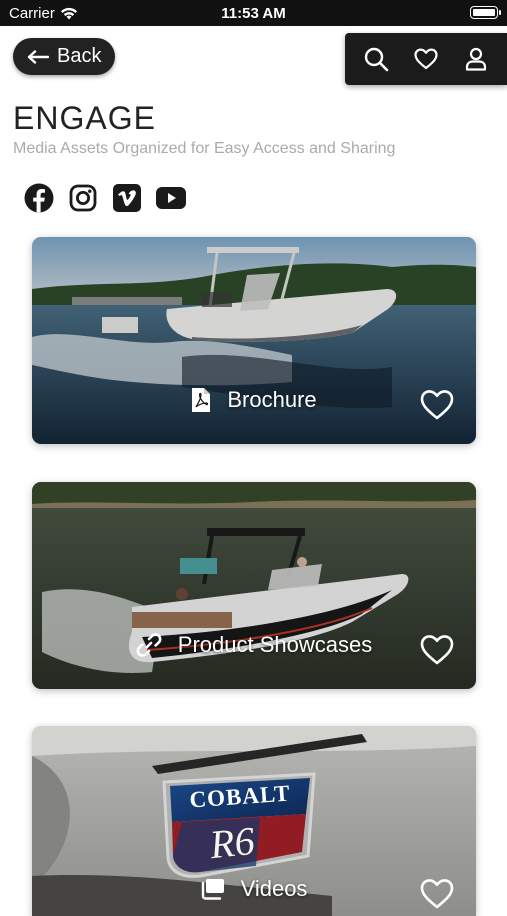 Image resolution: width=507 pixels, height=916 pixels. I want to click on back-button: Back, so click(64, 56).